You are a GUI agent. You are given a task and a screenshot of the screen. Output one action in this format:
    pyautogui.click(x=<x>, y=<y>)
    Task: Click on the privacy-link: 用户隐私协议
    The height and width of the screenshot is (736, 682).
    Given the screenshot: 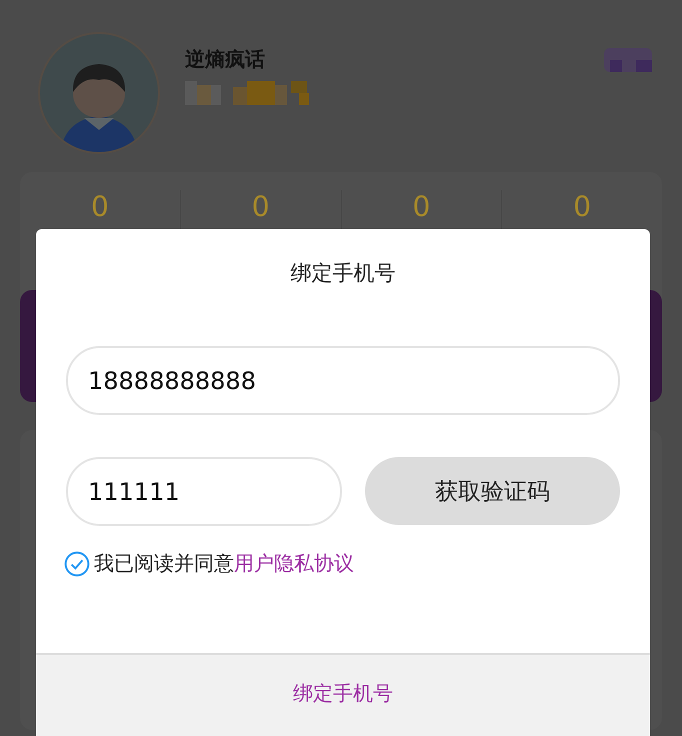 What is the action you would take?
    pyautogui.click(x=294, y=563)
    